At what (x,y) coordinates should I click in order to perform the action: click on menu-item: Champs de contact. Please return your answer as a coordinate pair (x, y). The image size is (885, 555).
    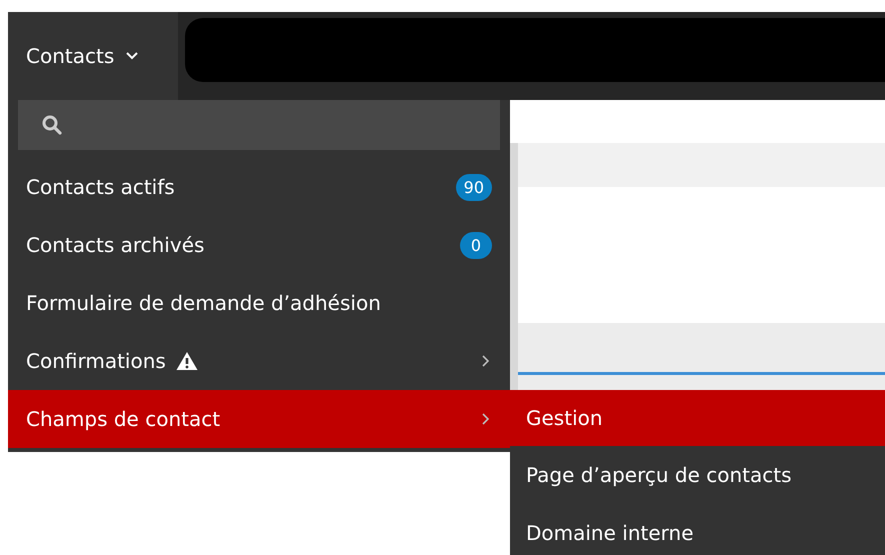
    Looking at the image, I should click on (259, 419).